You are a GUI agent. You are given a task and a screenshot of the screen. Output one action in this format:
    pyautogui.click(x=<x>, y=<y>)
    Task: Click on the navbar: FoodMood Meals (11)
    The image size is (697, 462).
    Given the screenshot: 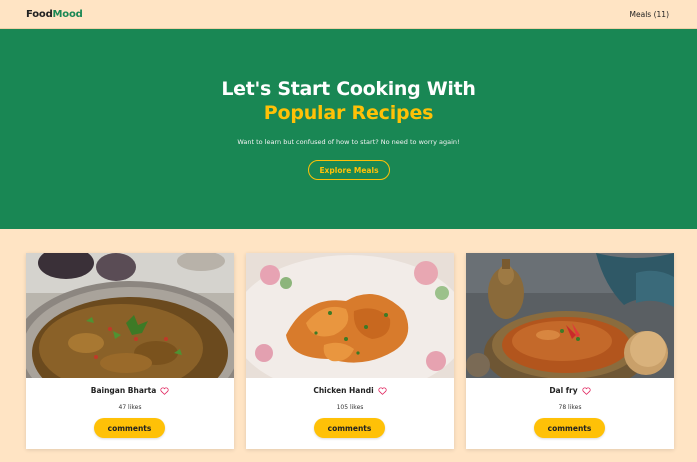 What is the action you would take?
    pyautogui.click(x=348, y=14)
    